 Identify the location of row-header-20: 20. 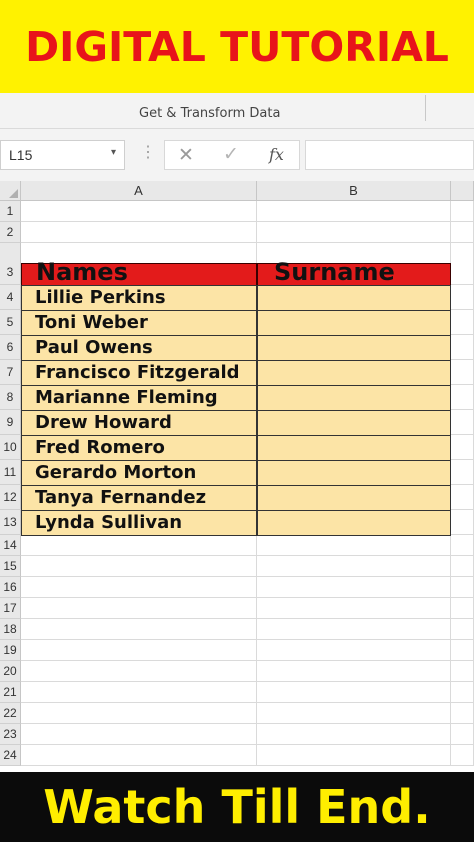
(10, 671).